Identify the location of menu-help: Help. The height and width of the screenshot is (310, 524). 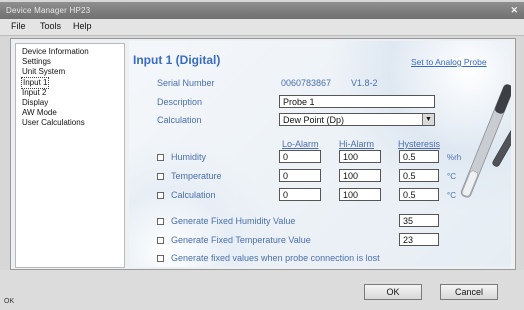
(82, 26).